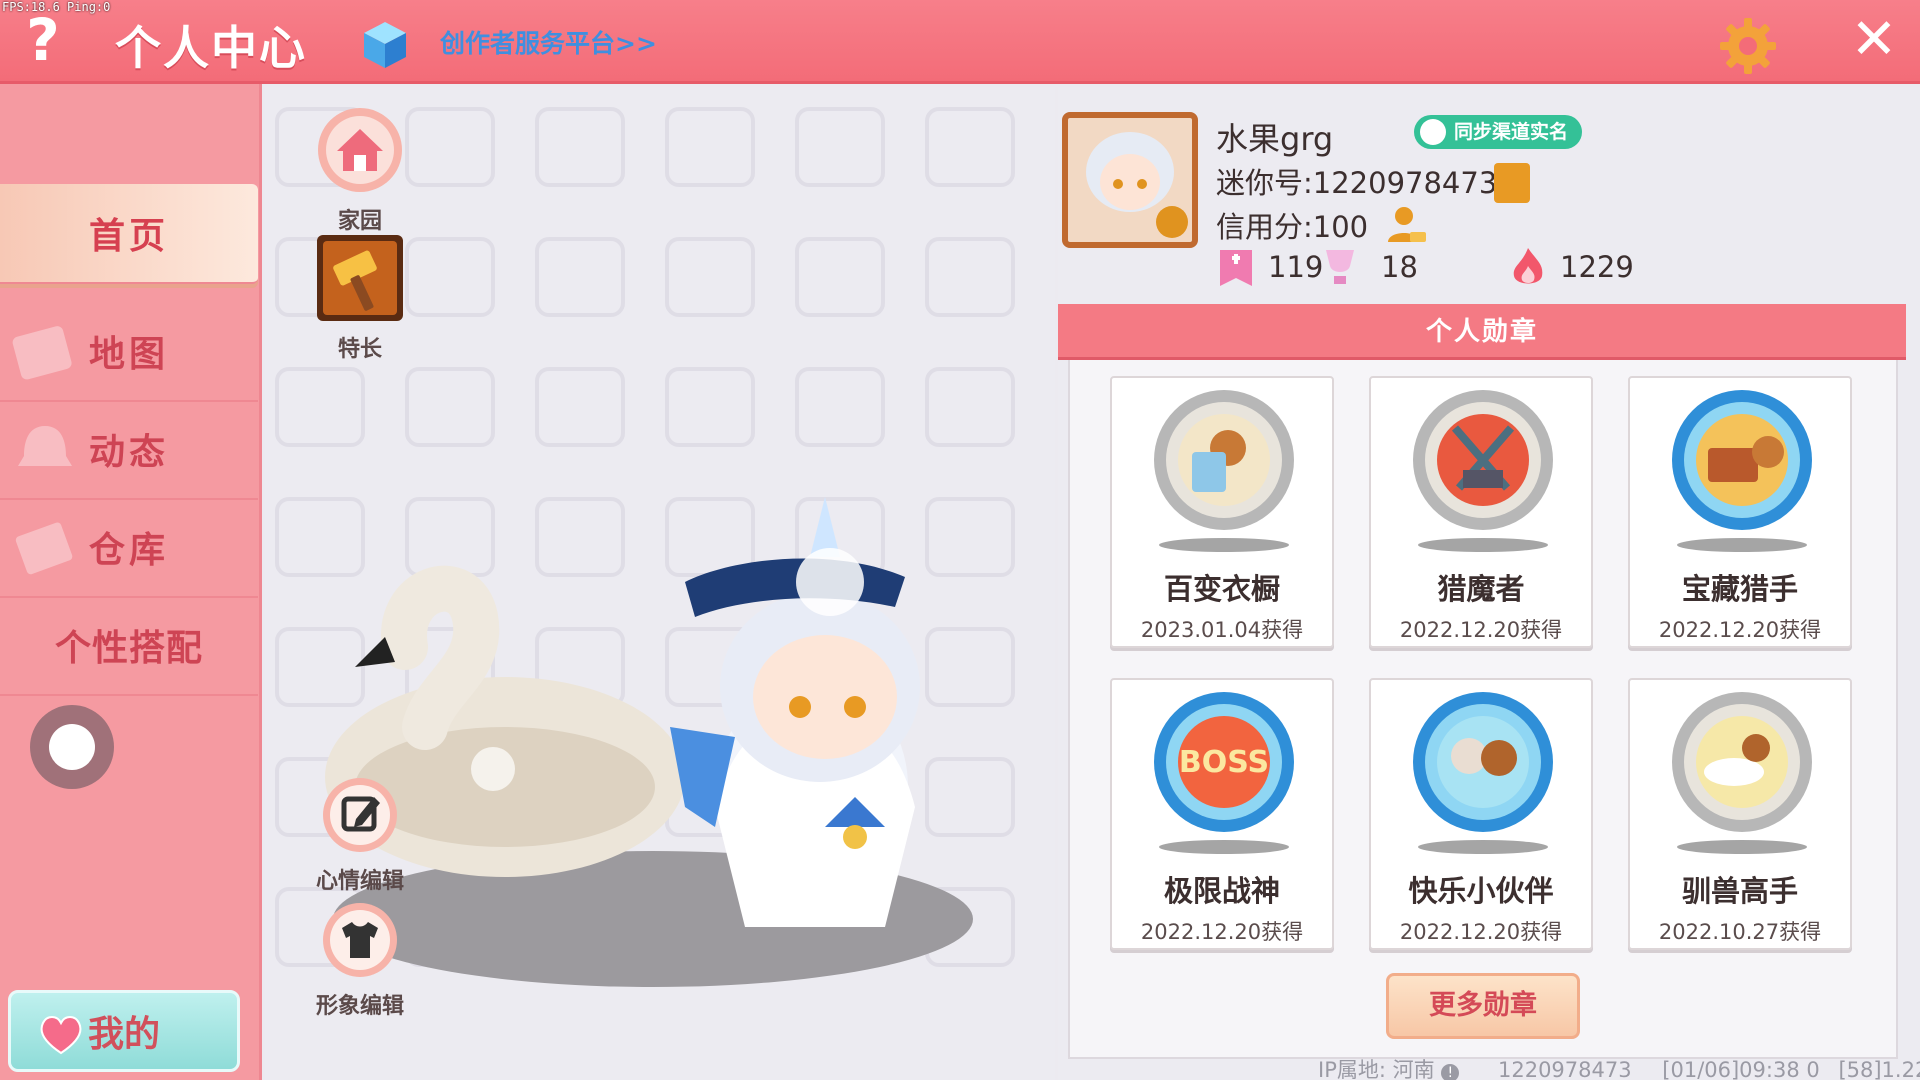  I want to click on mood-edit-entry: 心情编辑, so click(360, 836).